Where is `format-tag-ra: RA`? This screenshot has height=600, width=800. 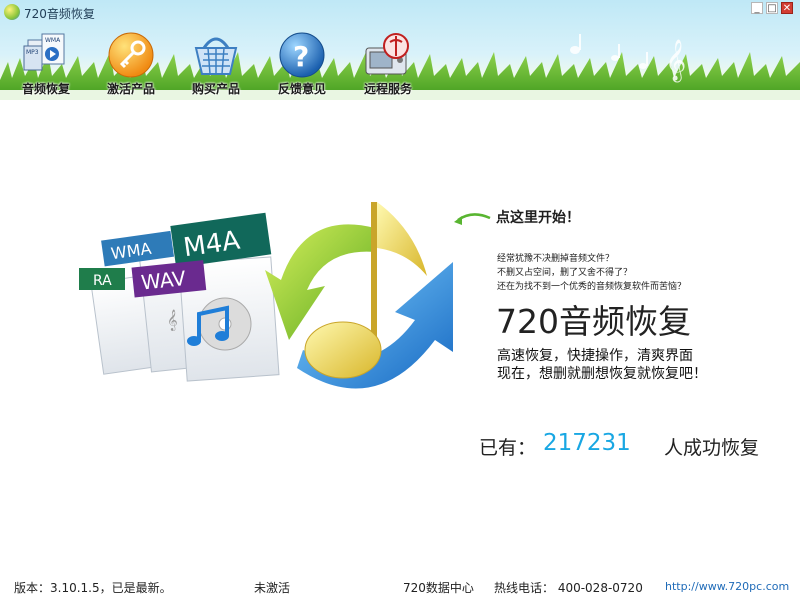 format-tag-ra: RA is located at coordinates (102, 279).